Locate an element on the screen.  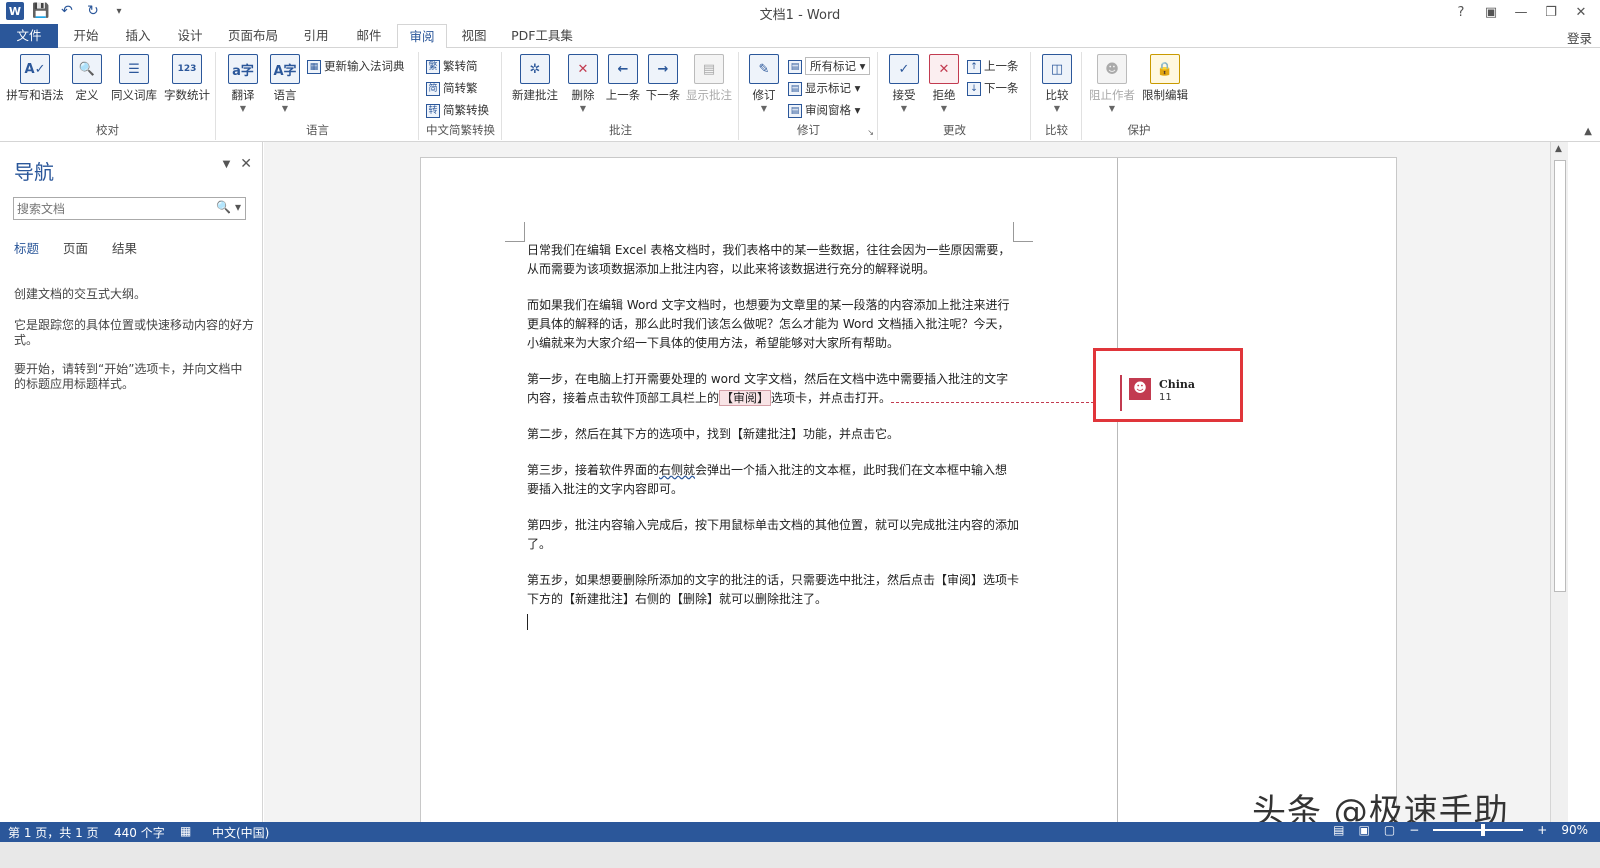
tab-file: 文件 is located at coordinates (29, 36).